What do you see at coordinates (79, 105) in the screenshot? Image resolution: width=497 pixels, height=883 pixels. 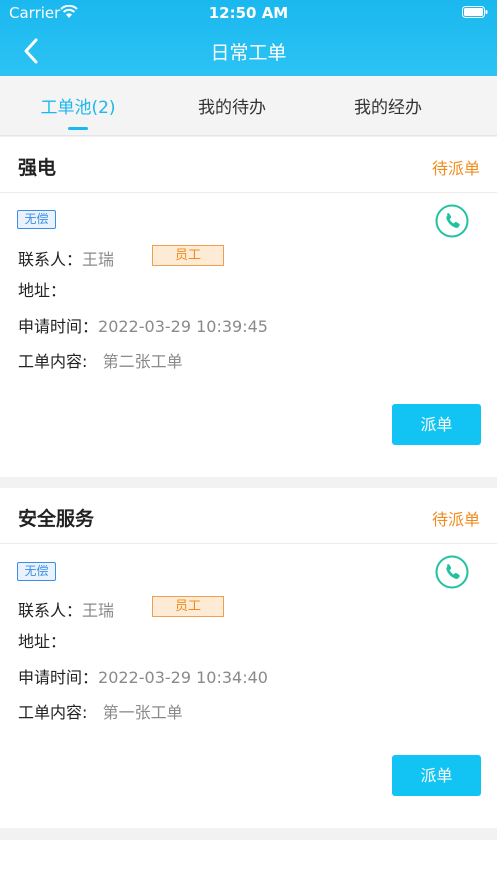 I see `tab-order-pool: 工单池(2)` at bounding box center [79, 105].